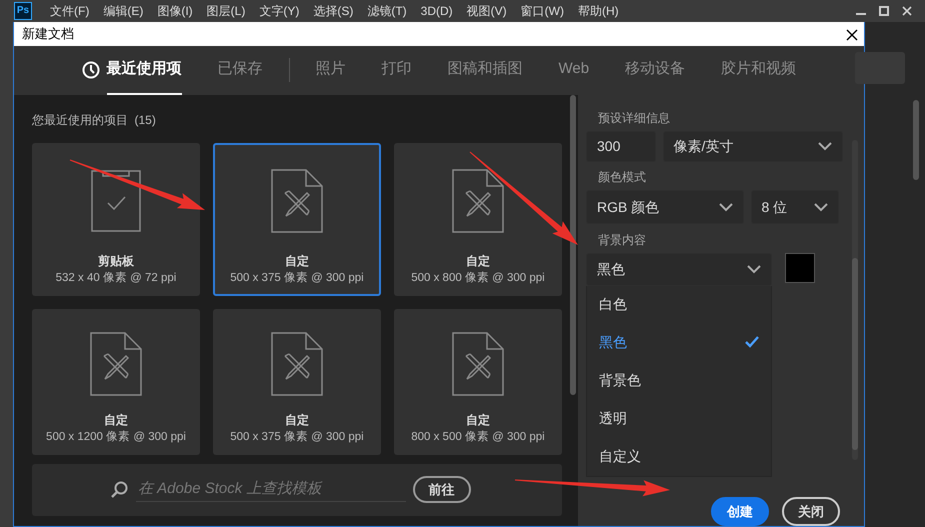 Image resolution: width=925 pixels, height=527 pixels. I want to click on create-button: 创建, so click(740, 511).